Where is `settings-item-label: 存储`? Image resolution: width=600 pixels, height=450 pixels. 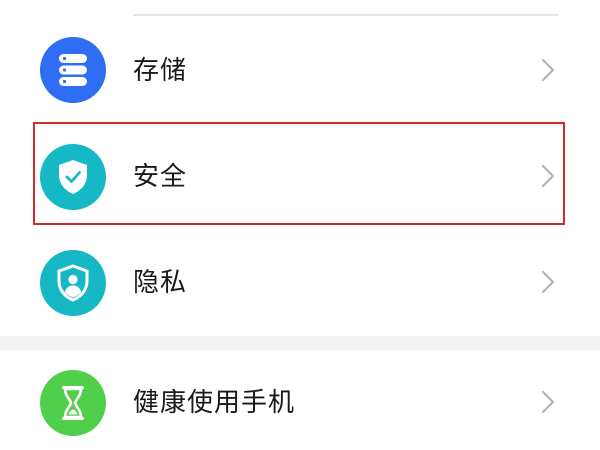 settings-item-label: 存储 is located at coordinates (160, 71).